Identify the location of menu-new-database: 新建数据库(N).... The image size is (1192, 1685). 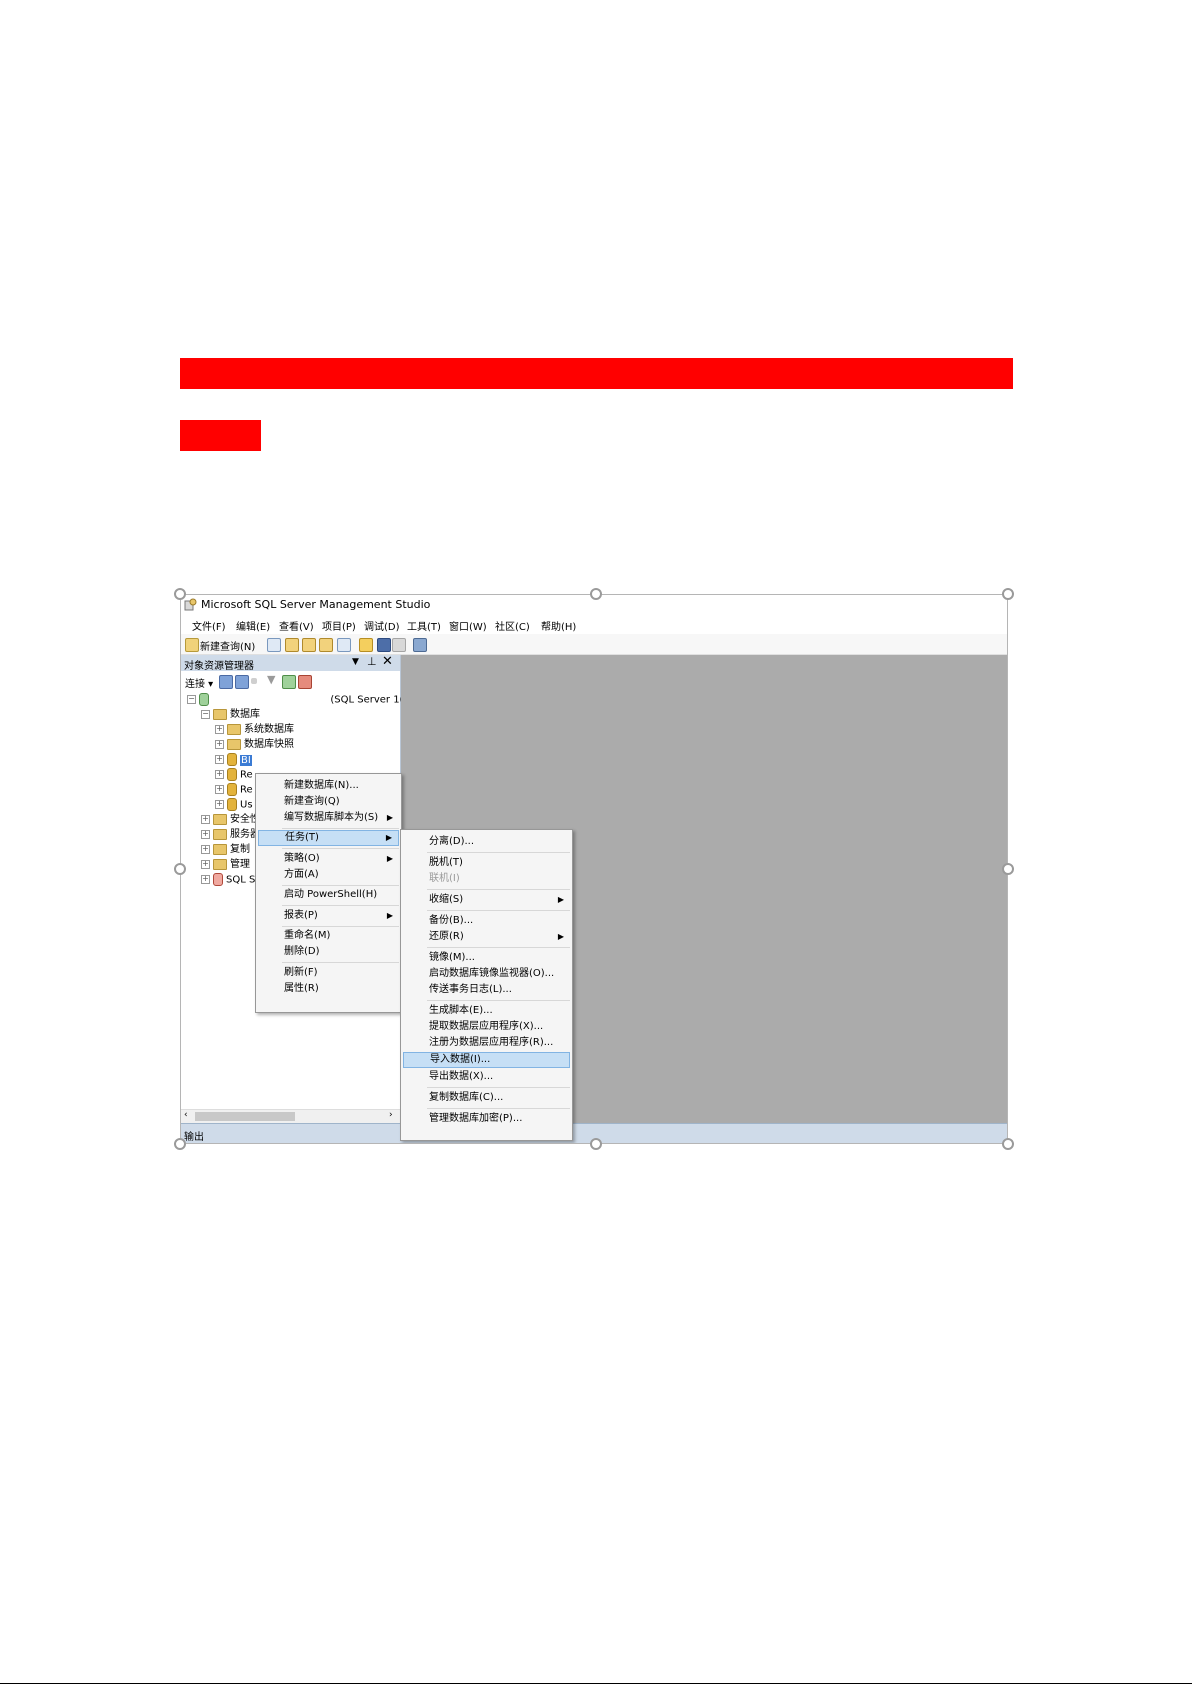
(328, 786).